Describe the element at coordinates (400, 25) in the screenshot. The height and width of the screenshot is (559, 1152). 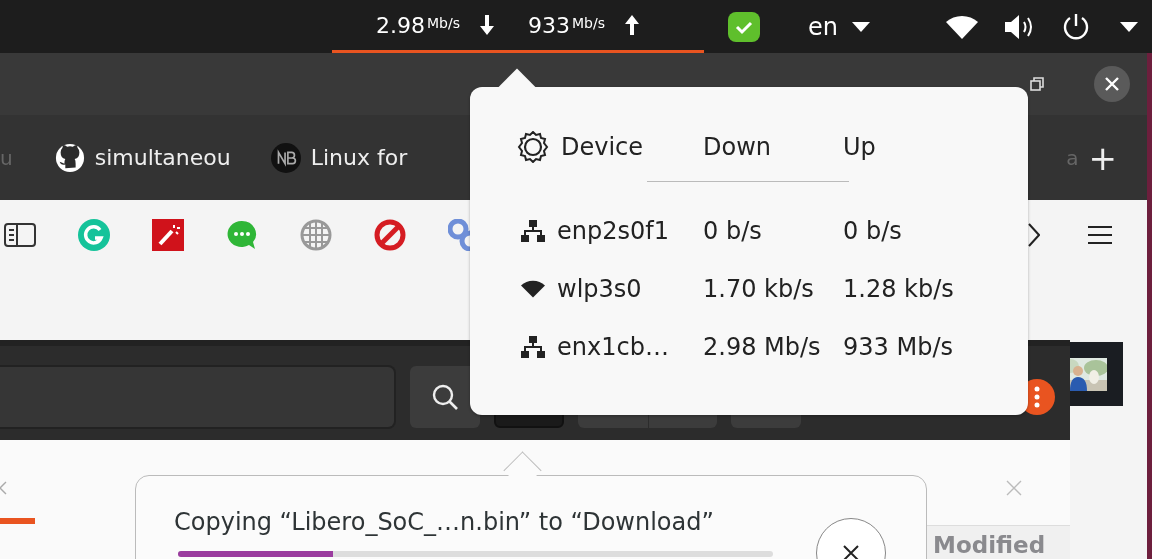
I see `download-speed: 2.98` at that location.